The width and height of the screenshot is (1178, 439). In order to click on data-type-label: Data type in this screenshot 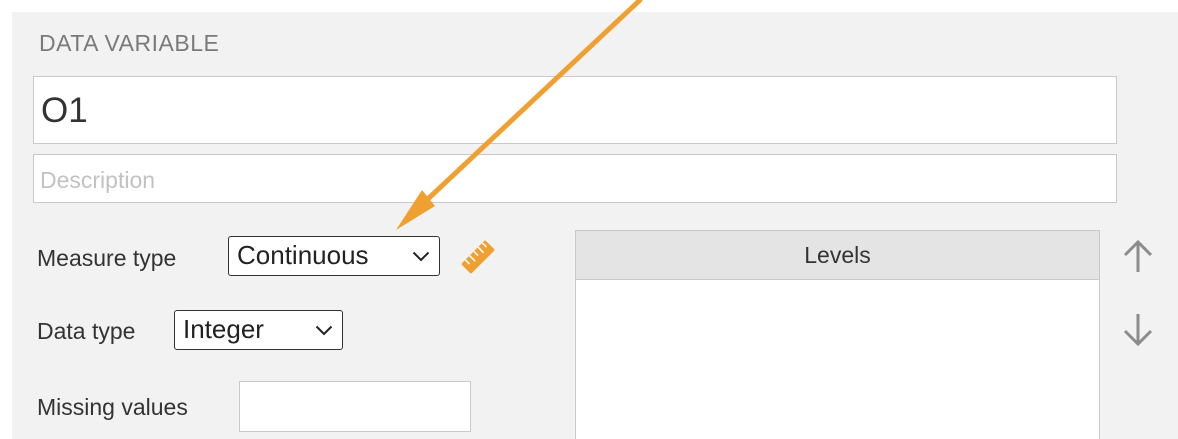, I will do `click(86, 331)`.